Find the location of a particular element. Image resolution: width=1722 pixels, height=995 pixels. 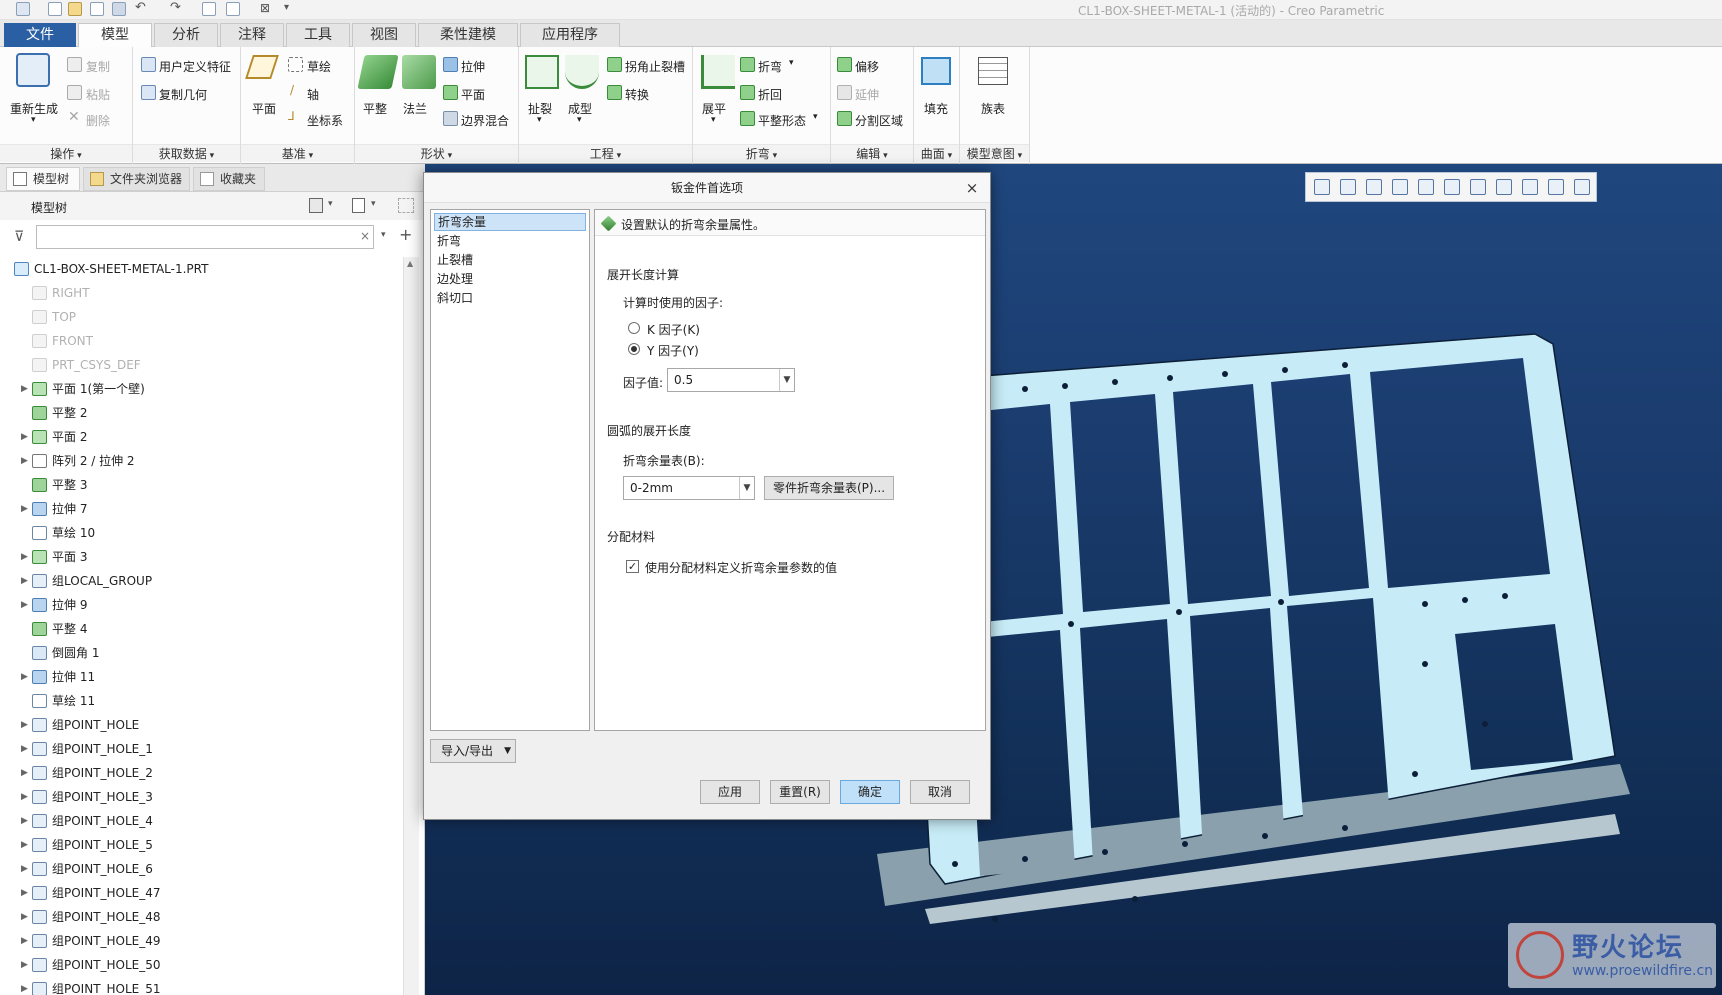

tab-tools: 工具 is located at coordinates (318, 35).